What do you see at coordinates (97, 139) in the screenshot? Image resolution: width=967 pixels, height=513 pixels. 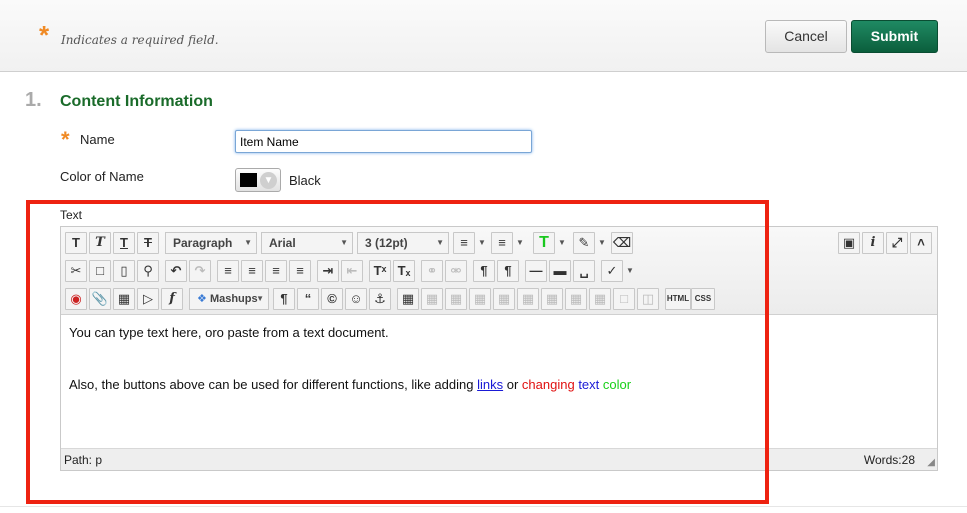 I see `name-label: Name` at bounding box center [97, 139].